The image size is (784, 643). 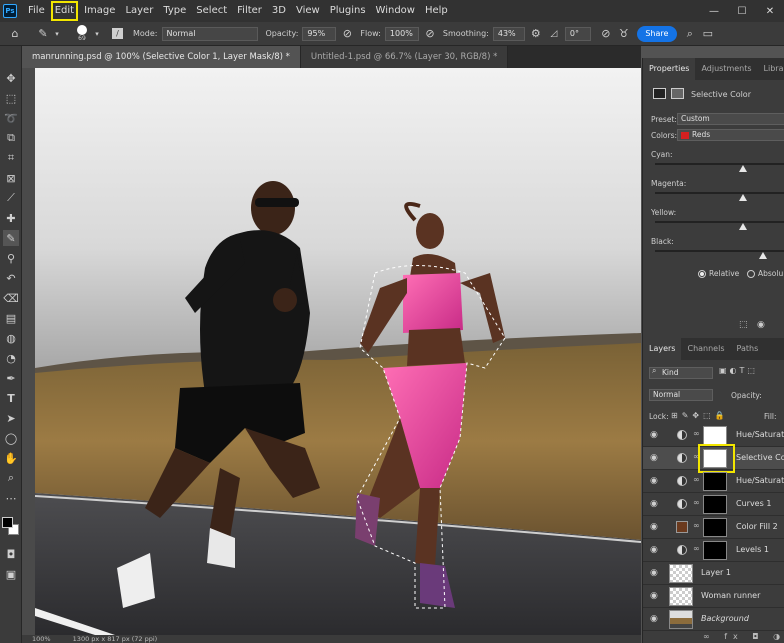 I want to click on cyan-slider-track, so click(x=719, y=164).